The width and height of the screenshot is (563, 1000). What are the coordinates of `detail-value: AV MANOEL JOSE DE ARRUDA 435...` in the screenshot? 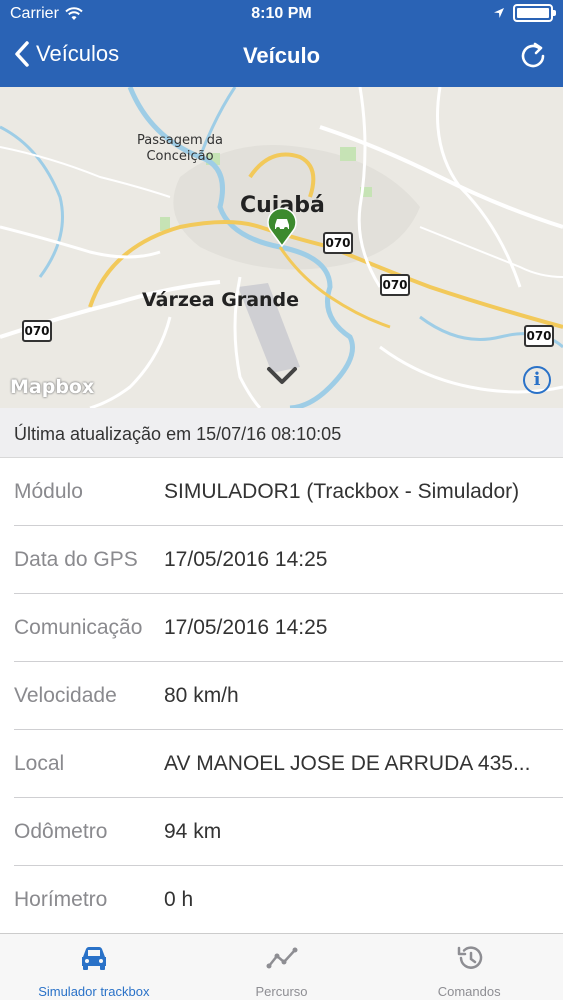 It's located at (347, 763).